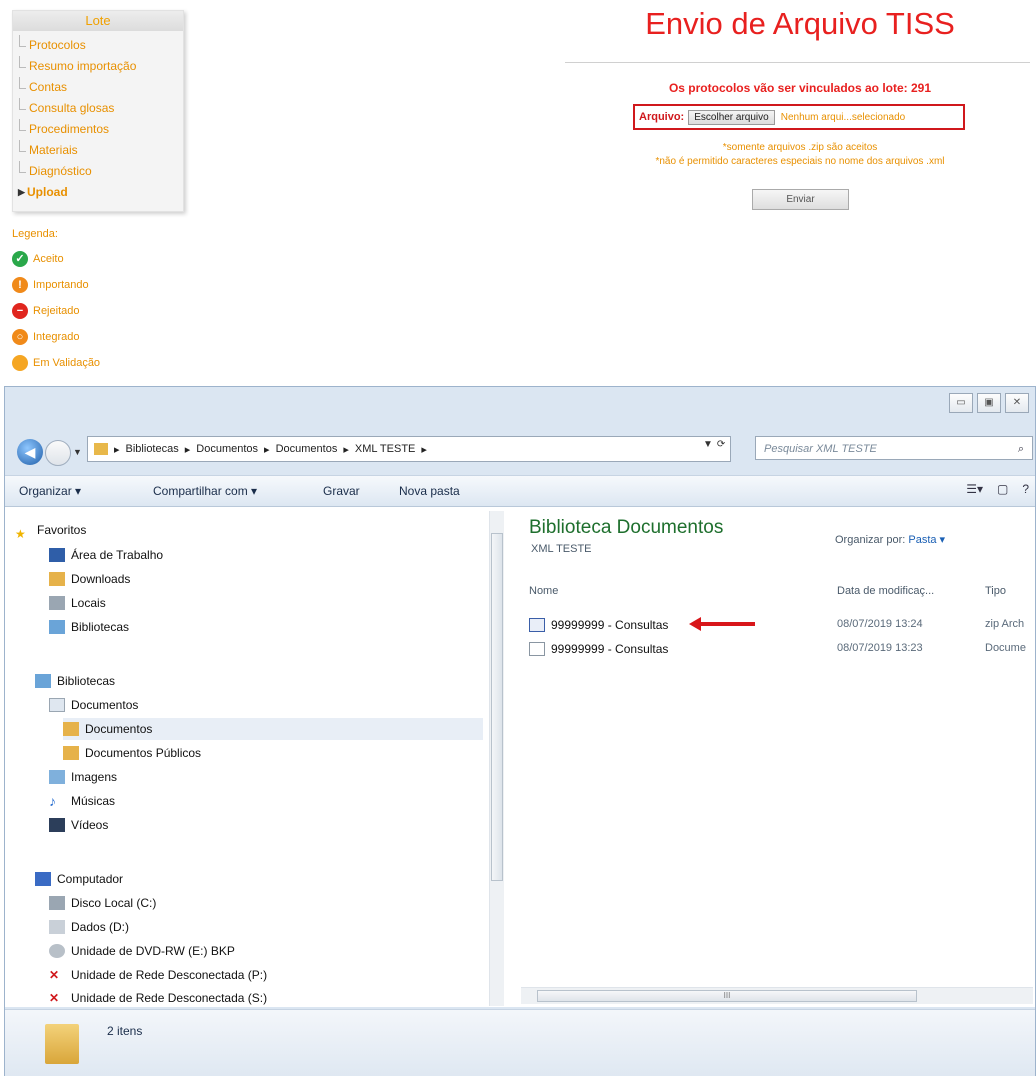 Image resolution: width=1036 pixels, height=1077 pixels. I want to click on nav-label: Dados (D:), so click(100, 927).